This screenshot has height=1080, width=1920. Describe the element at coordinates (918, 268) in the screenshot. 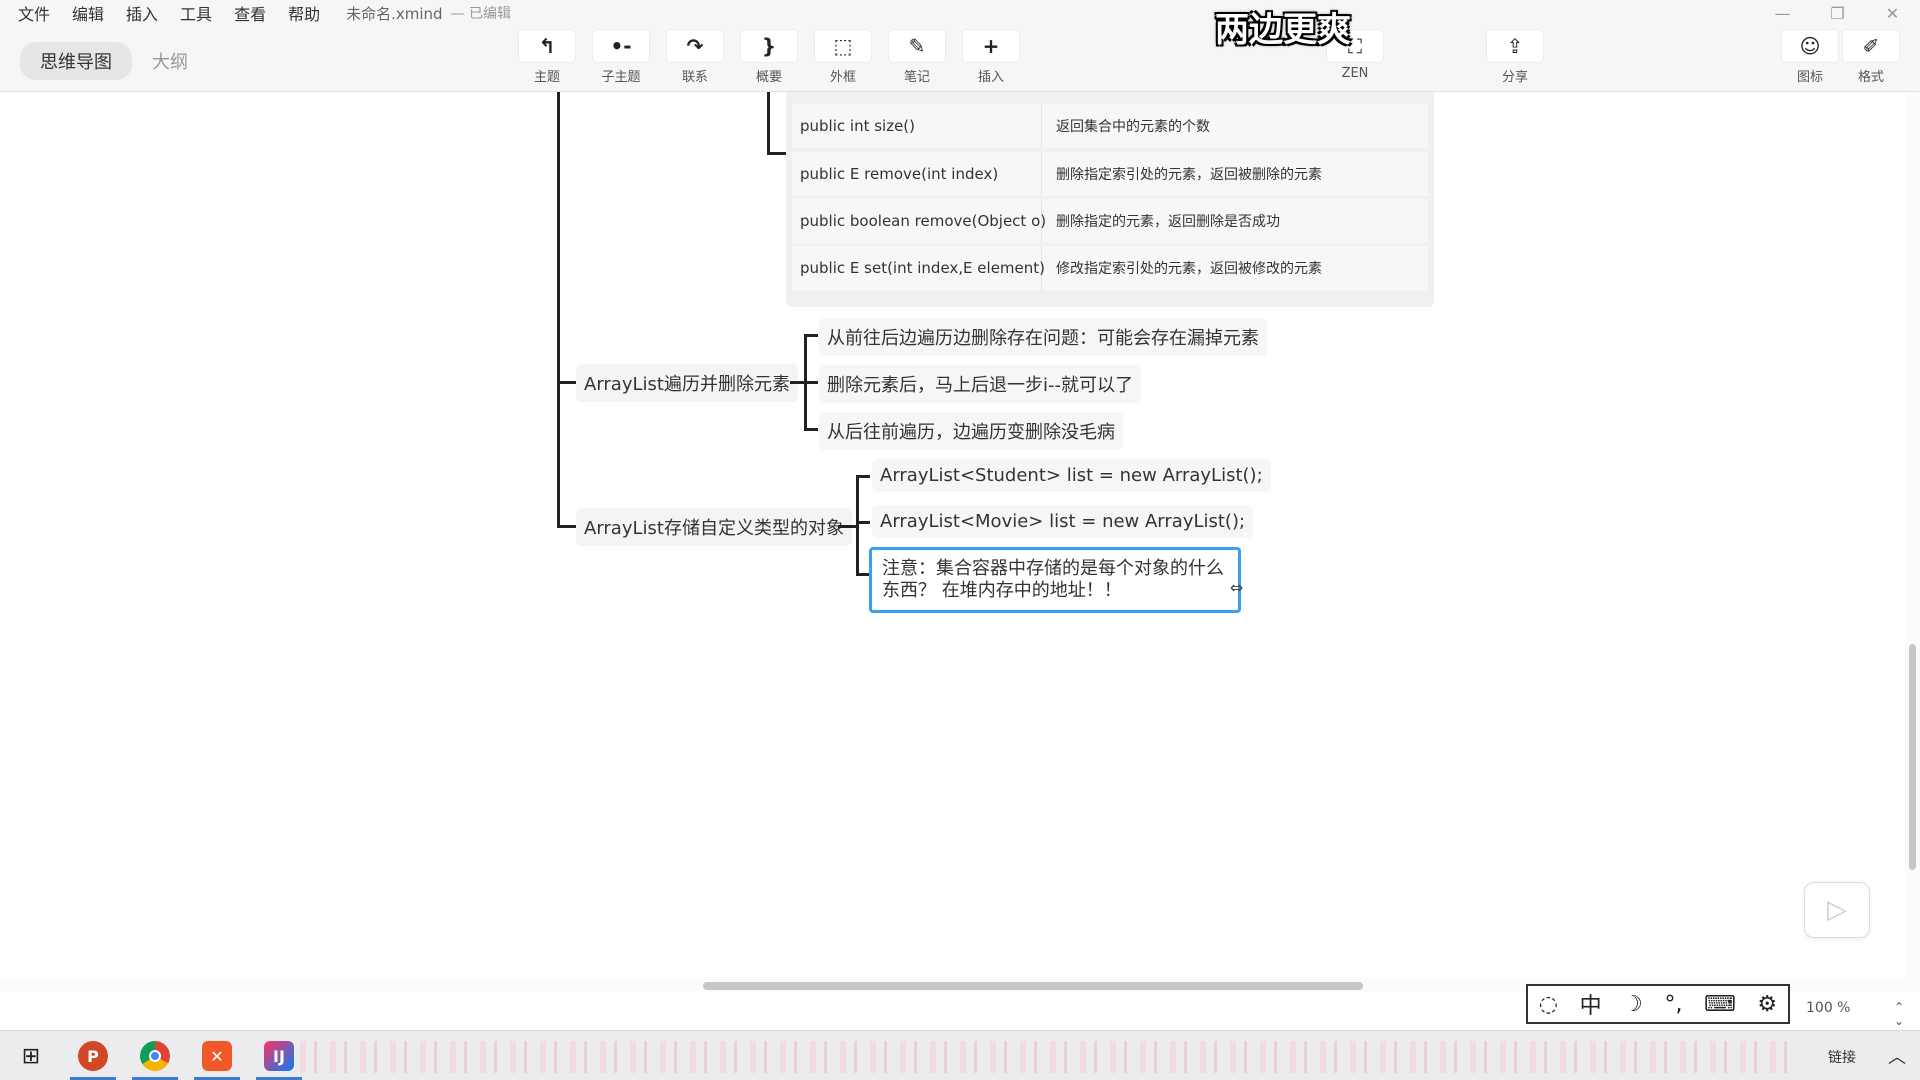

I see `method-cell: public E set(int index,E element)` at that location.